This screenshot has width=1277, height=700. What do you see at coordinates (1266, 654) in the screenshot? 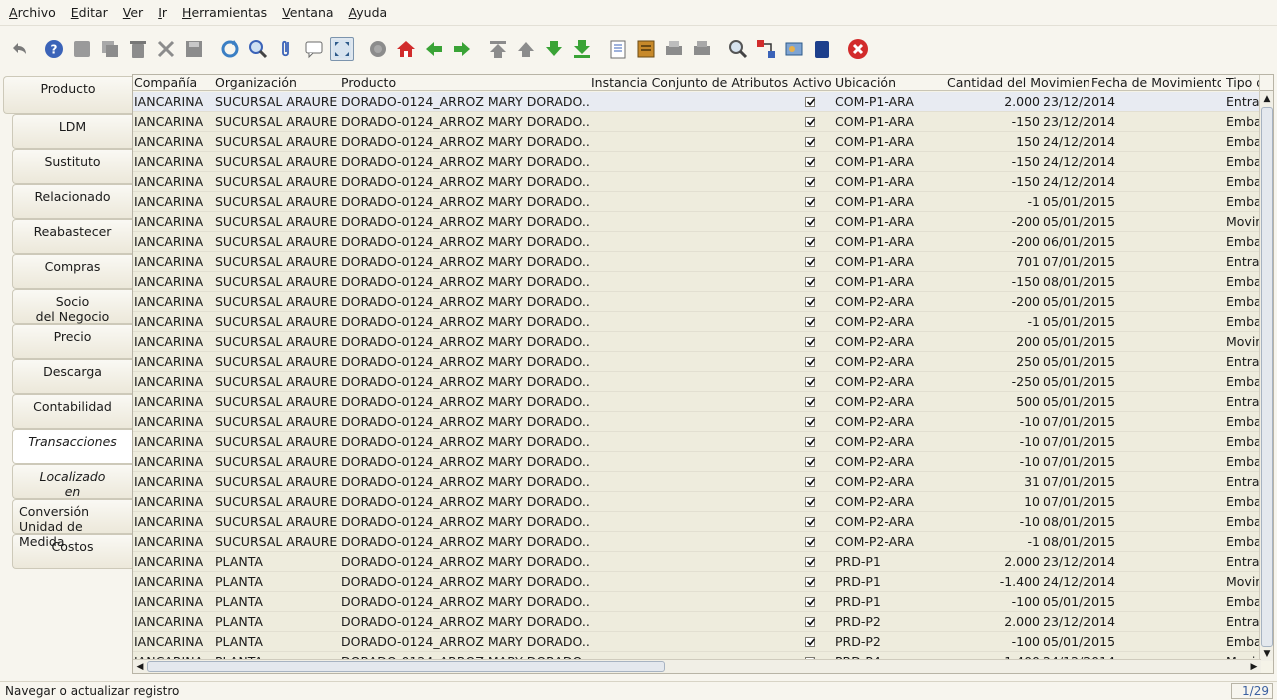
I see `scroll-down-icon: ▼` at bounding box center [1266, 654].